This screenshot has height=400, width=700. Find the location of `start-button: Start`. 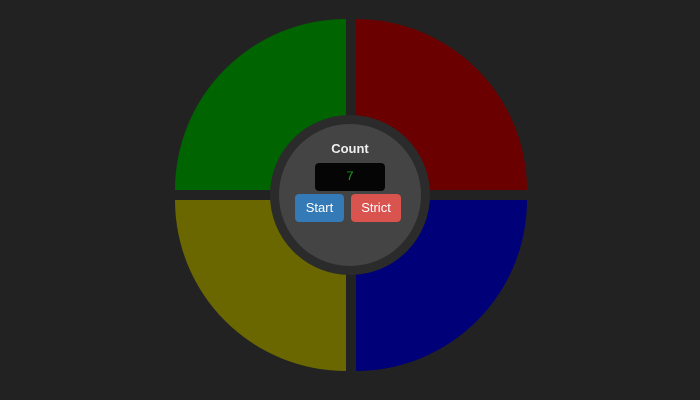

start-button: Start is located at coordinates (319, 208).